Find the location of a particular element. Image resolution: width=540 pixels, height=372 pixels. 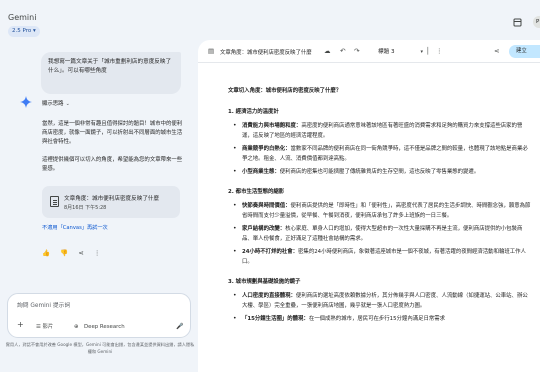

chevron-down-icon: ▾ is located at coordinates (422, 52).